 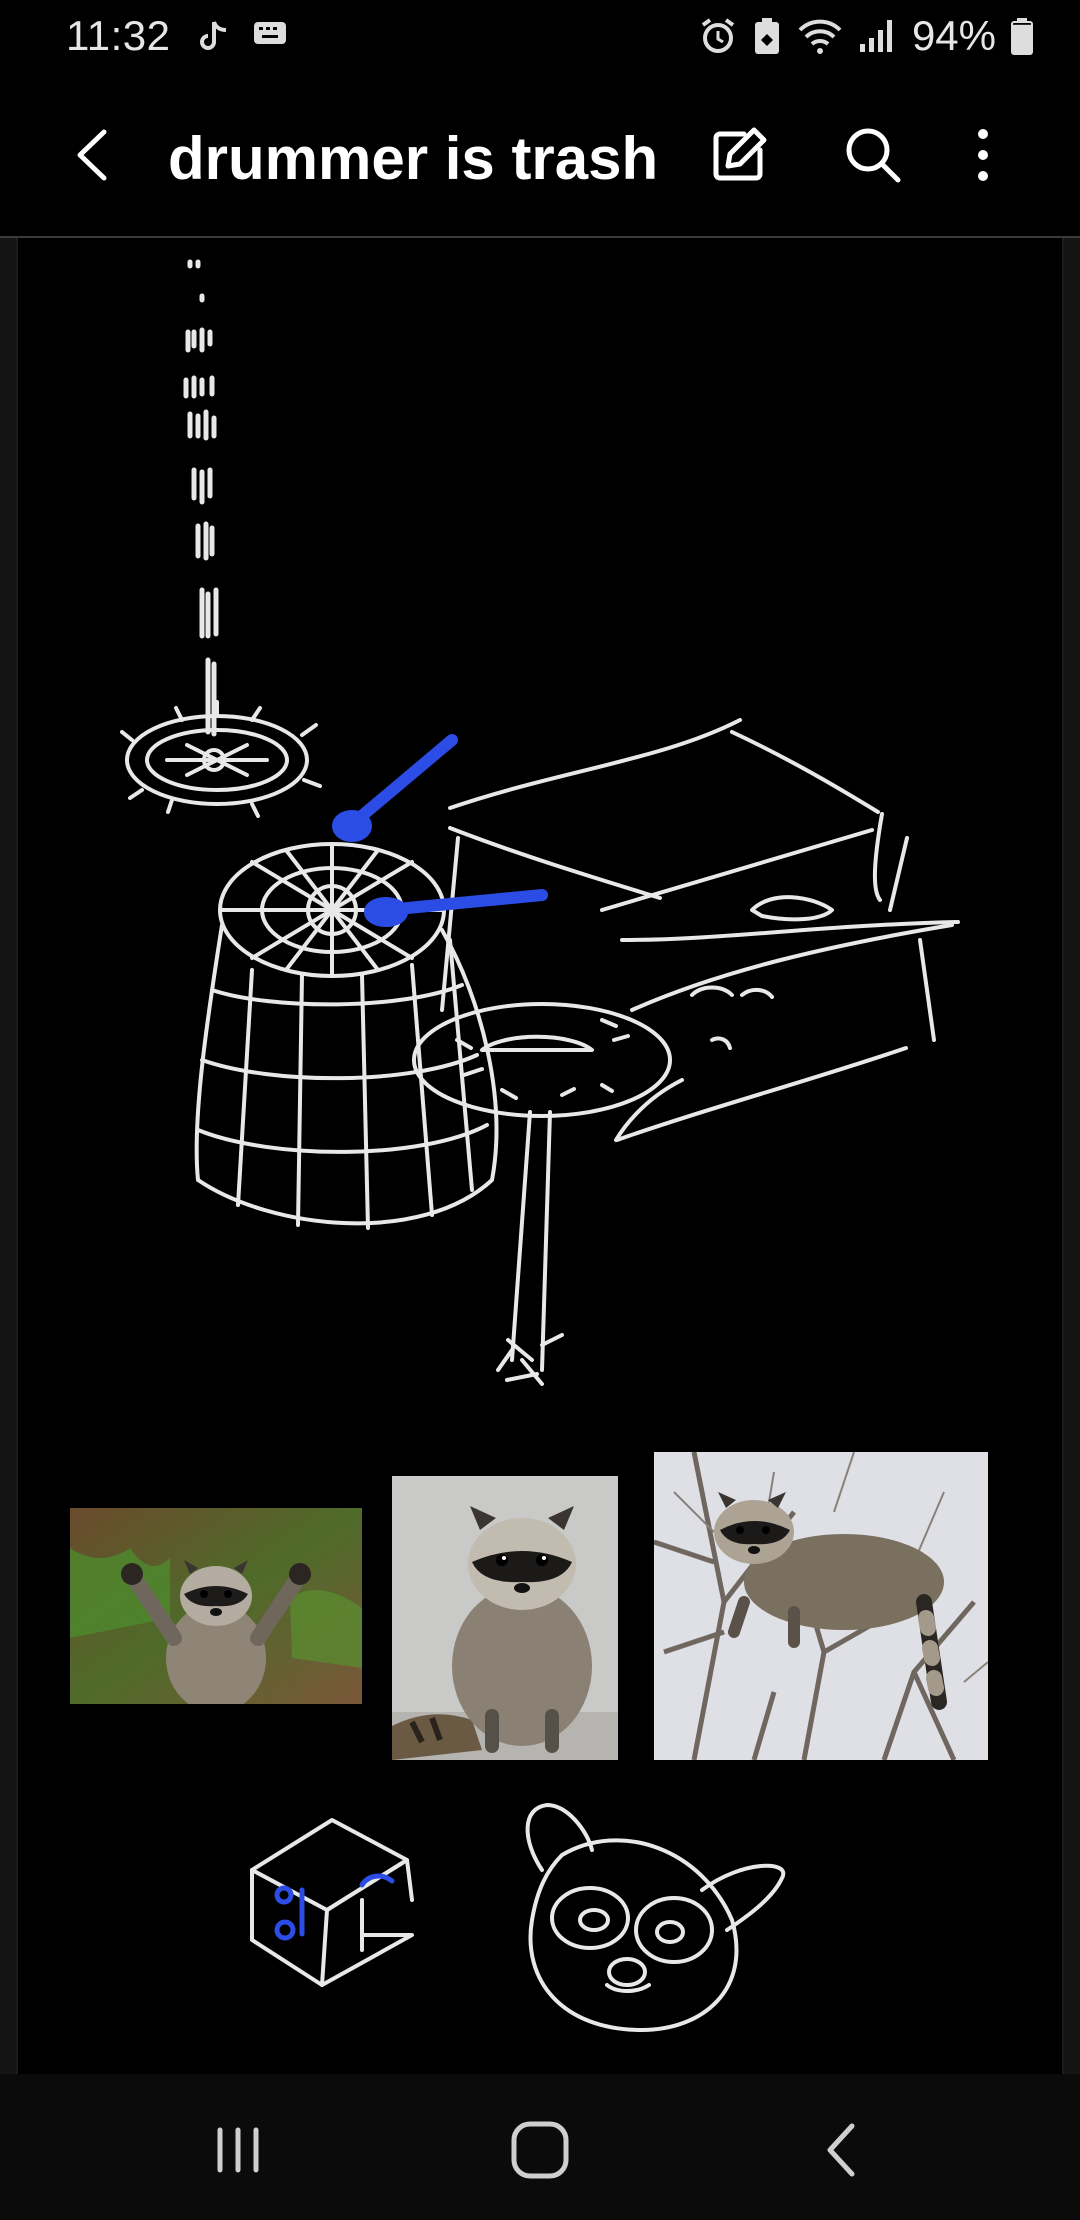 I want to click on status-bar: 11:32 94%, so click(x=540, y=36).